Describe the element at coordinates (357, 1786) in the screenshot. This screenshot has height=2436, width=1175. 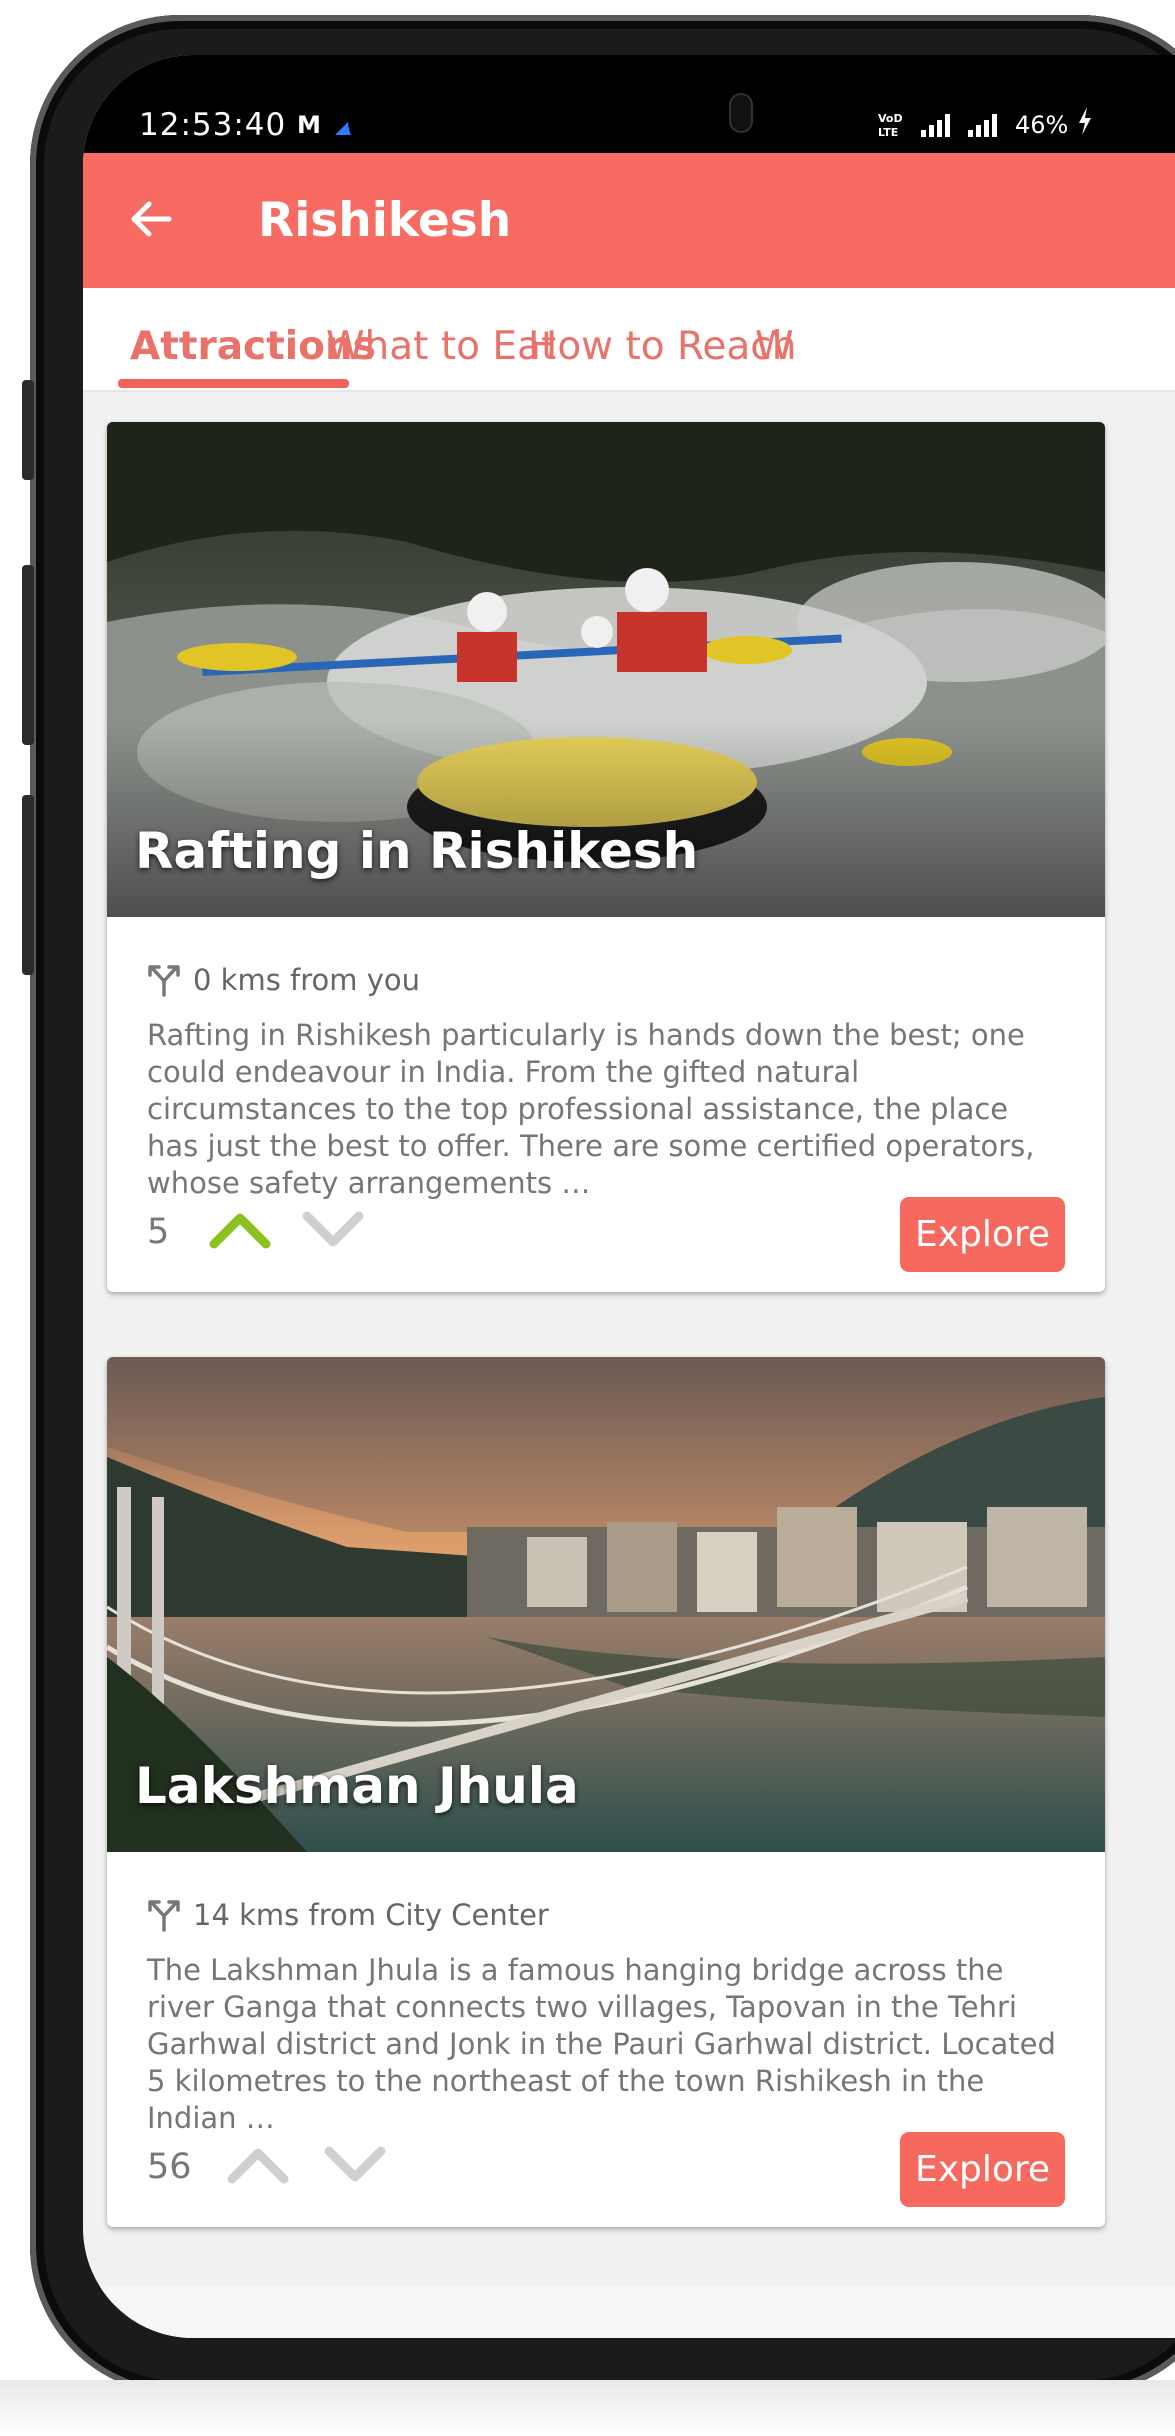
I see `card-title: Lakshman Jhula` at that location.